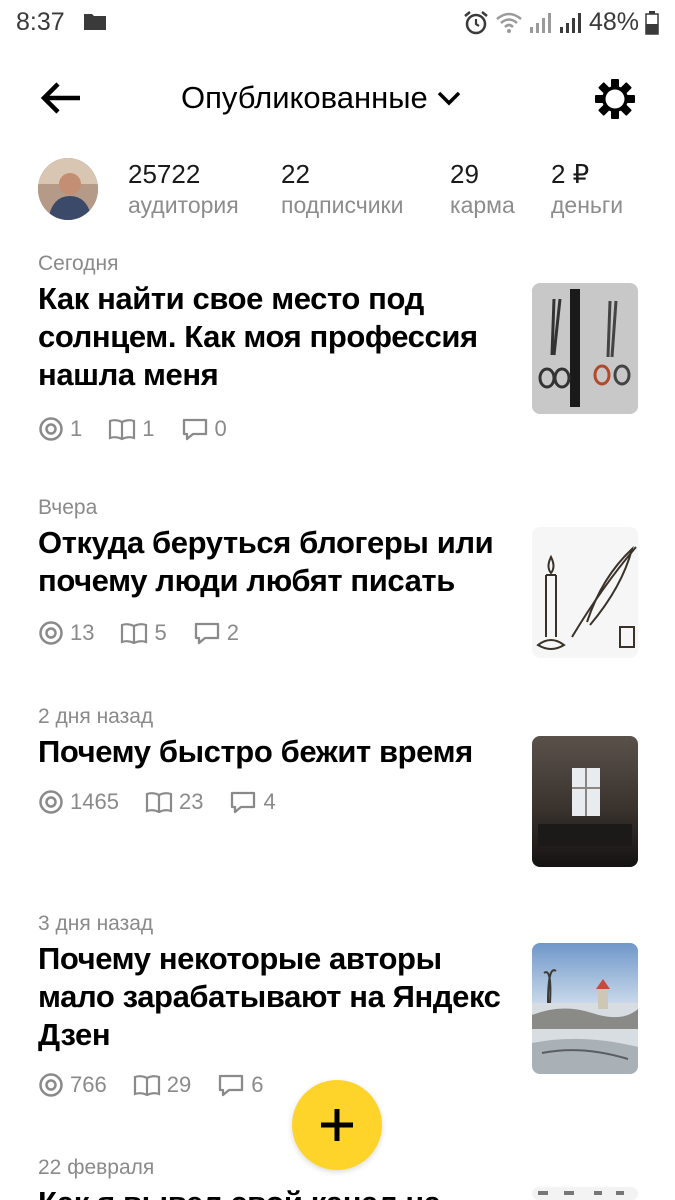 The width and height of the screenshot is (675, 1200). Describe the element at coordinates (449, 98) in the screenshot. I see `chevron-down-icon` at that location.